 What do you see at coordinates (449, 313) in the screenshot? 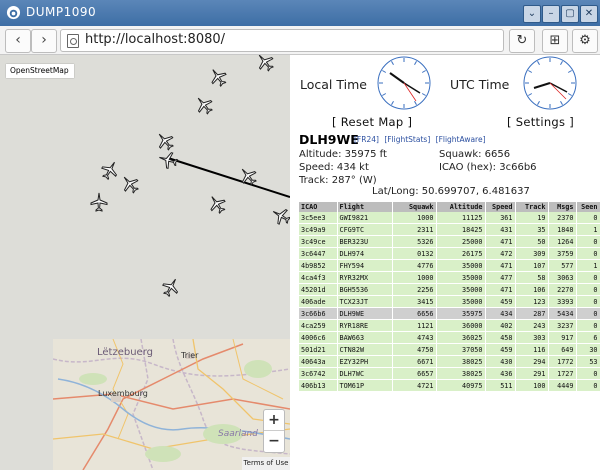
I see `table-row-selected: 3c66b6 DLH9WE 6656 35975 434 287 5434 0` at bounding box center [449, 313].